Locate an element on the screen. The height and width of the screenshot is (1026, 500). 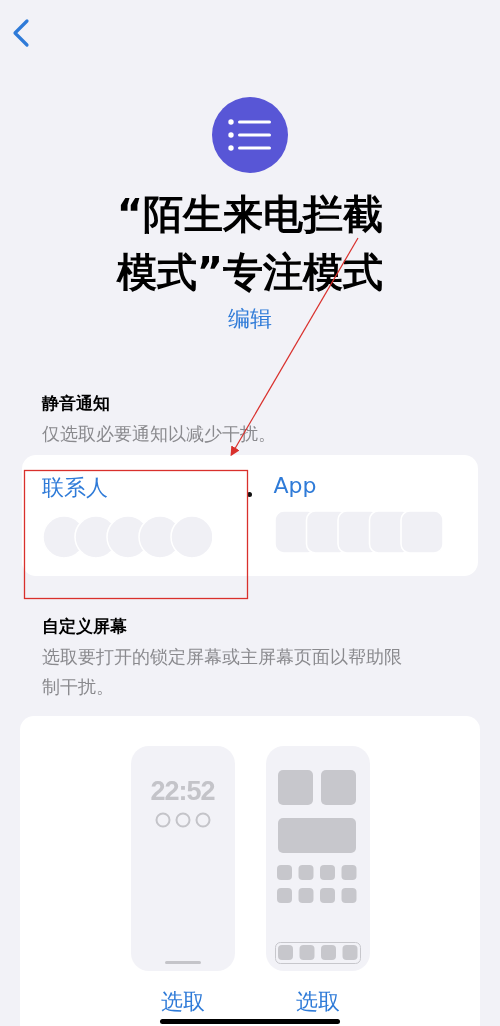
dock-icon is located at coordinates (317, 953).